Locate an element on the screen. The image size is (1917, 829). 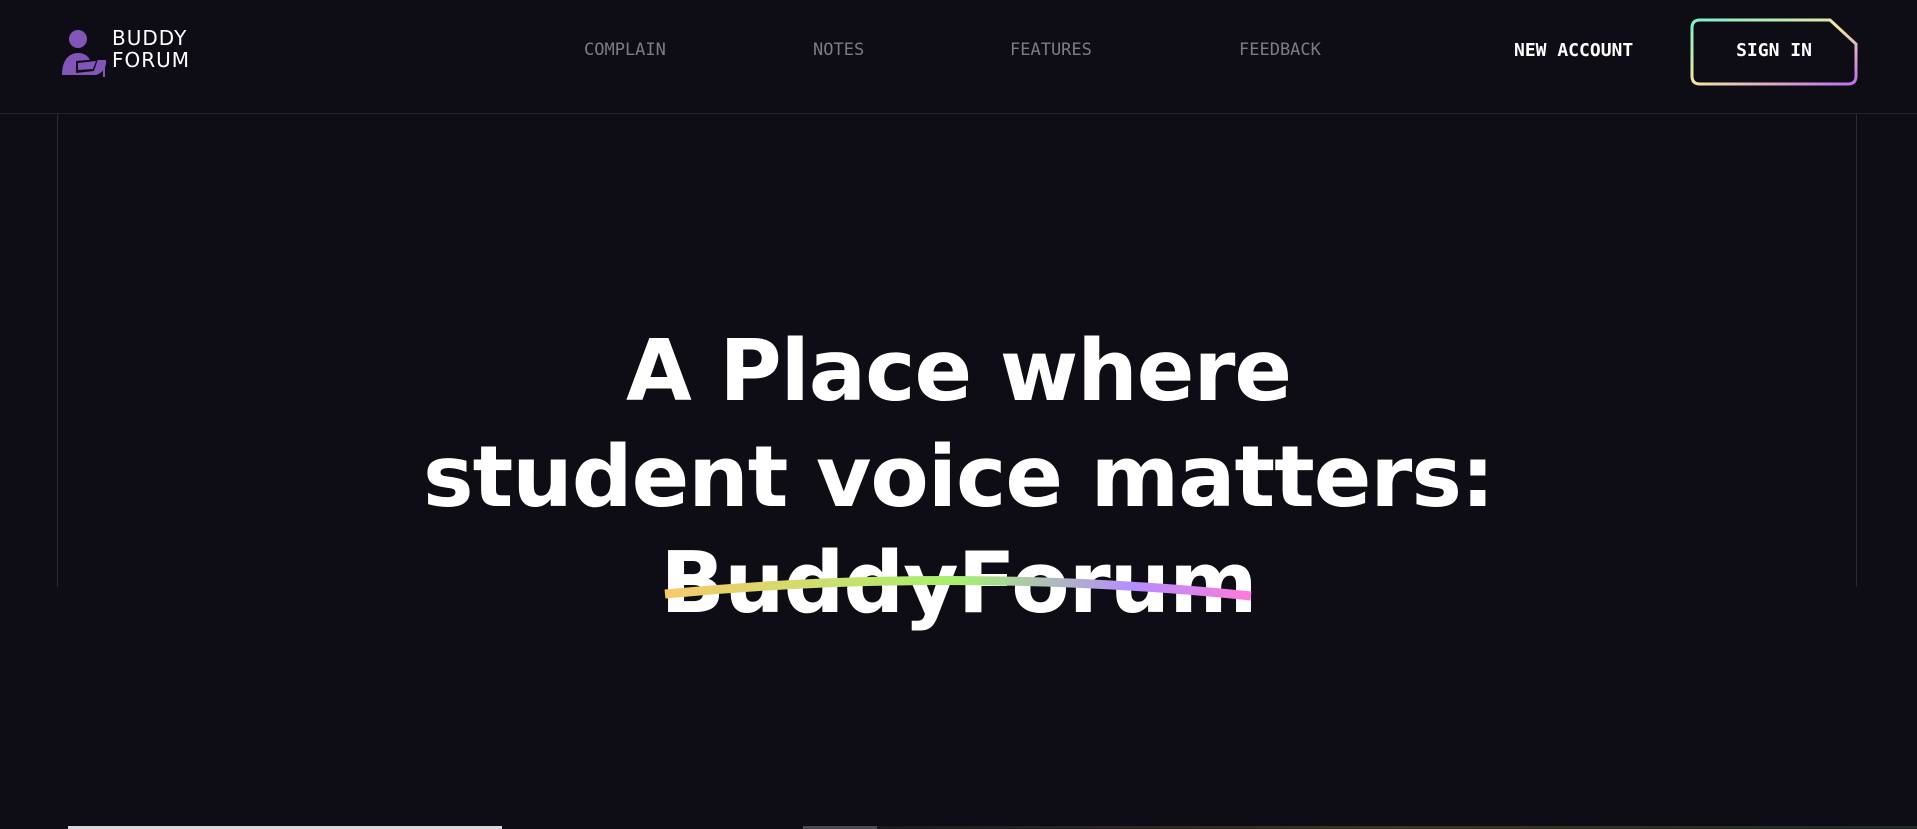
hero-line-1: A Place where is located at coordinates (958, 371).